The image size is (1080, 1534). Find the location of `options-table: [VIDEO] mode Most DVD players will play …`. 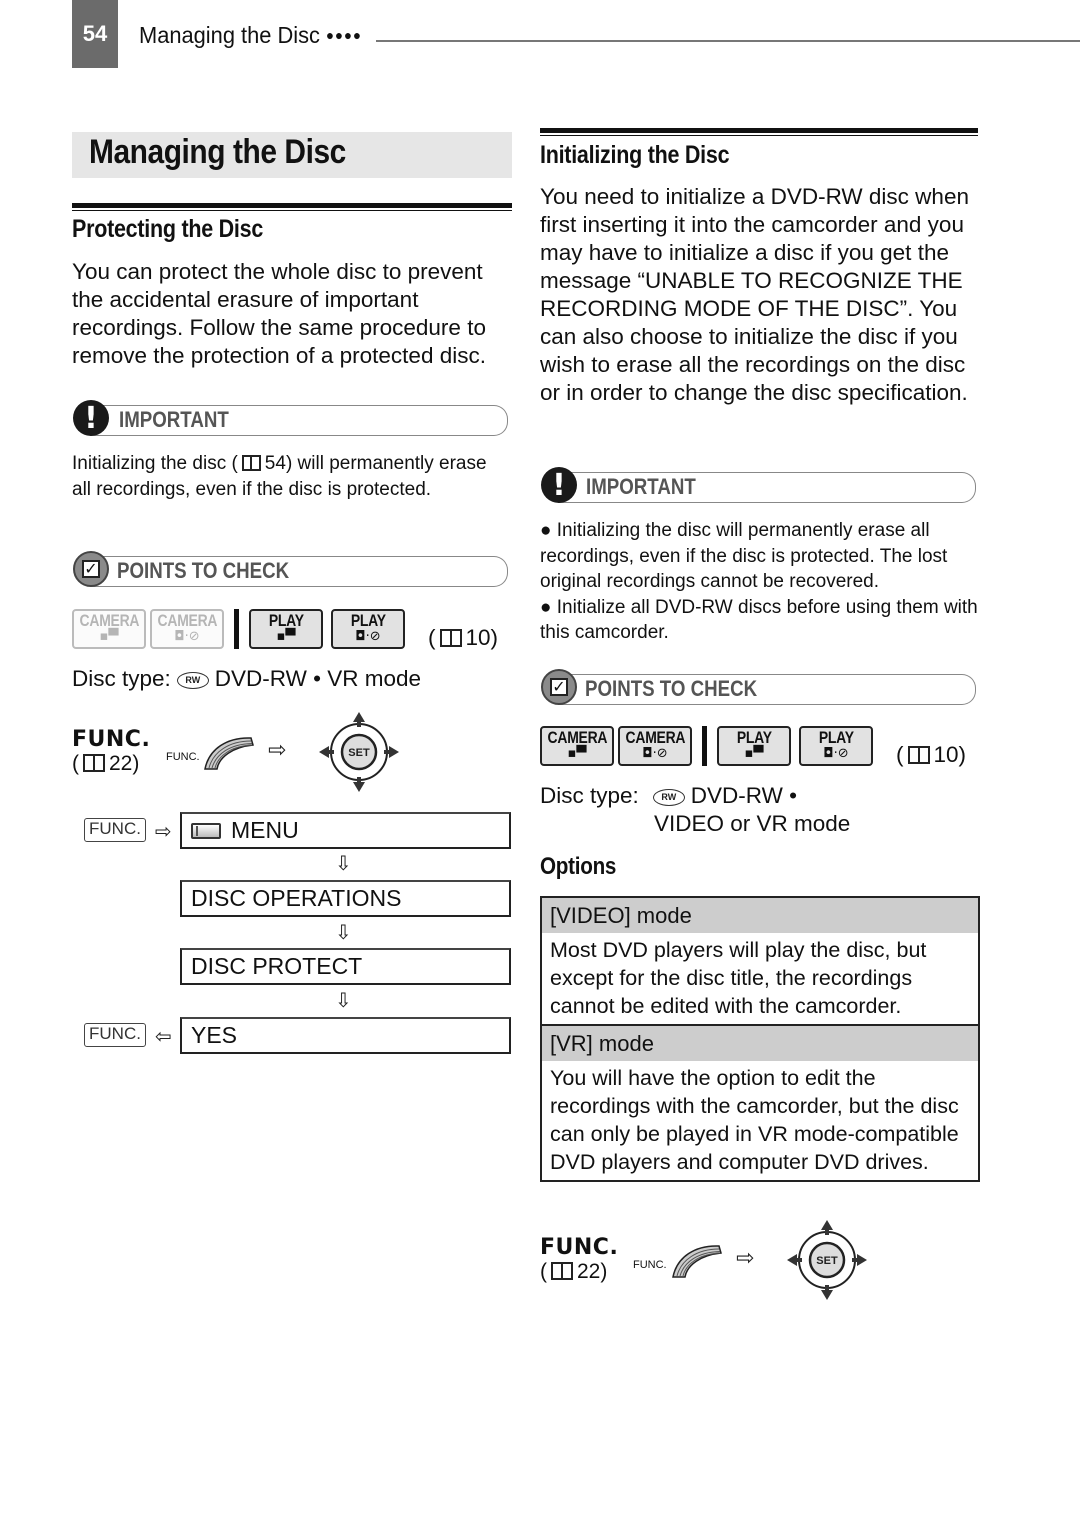

options-table: [VIDEO] mode Most DVD players will play … is located at coordinates (760, 1039).